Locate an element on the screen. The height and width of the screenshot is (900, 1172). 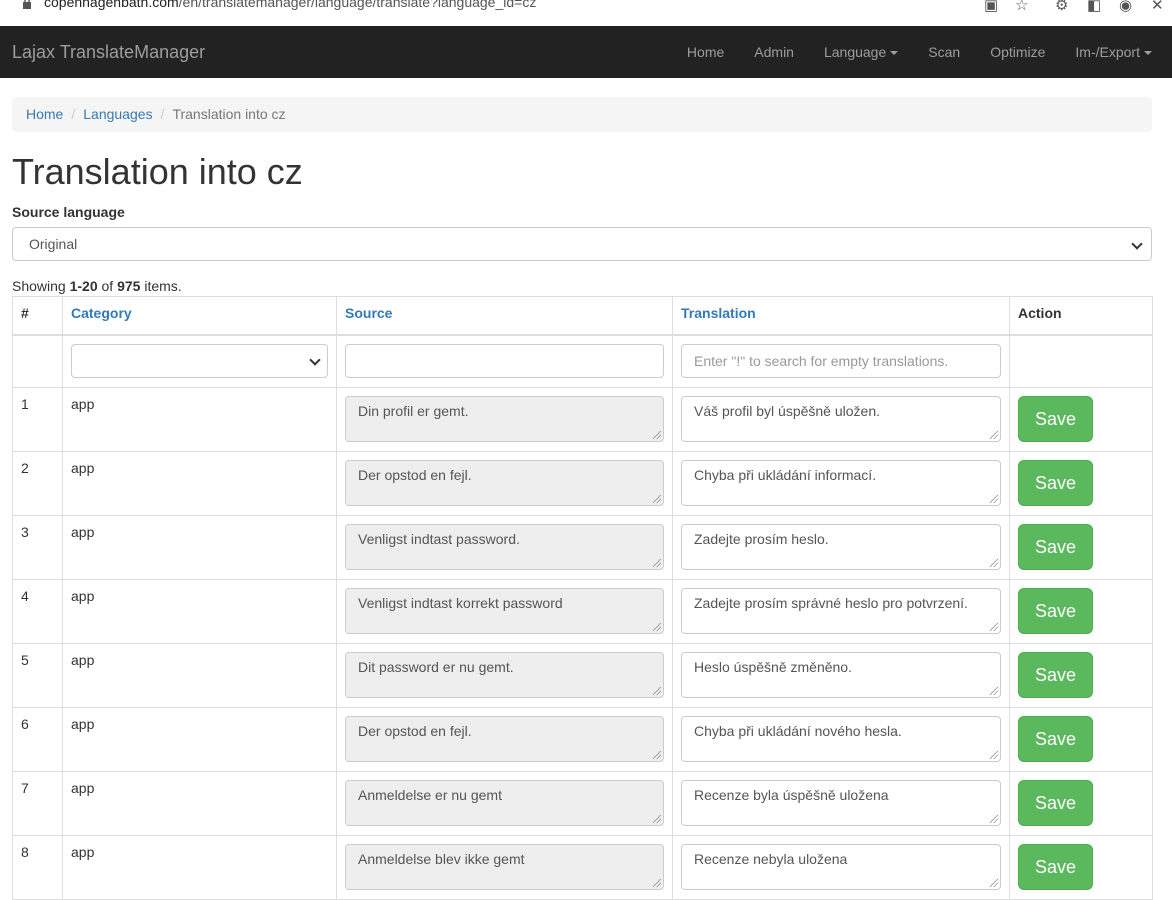
table-header-row: # Category Source Translation Action is located at coordinates (582, 316).